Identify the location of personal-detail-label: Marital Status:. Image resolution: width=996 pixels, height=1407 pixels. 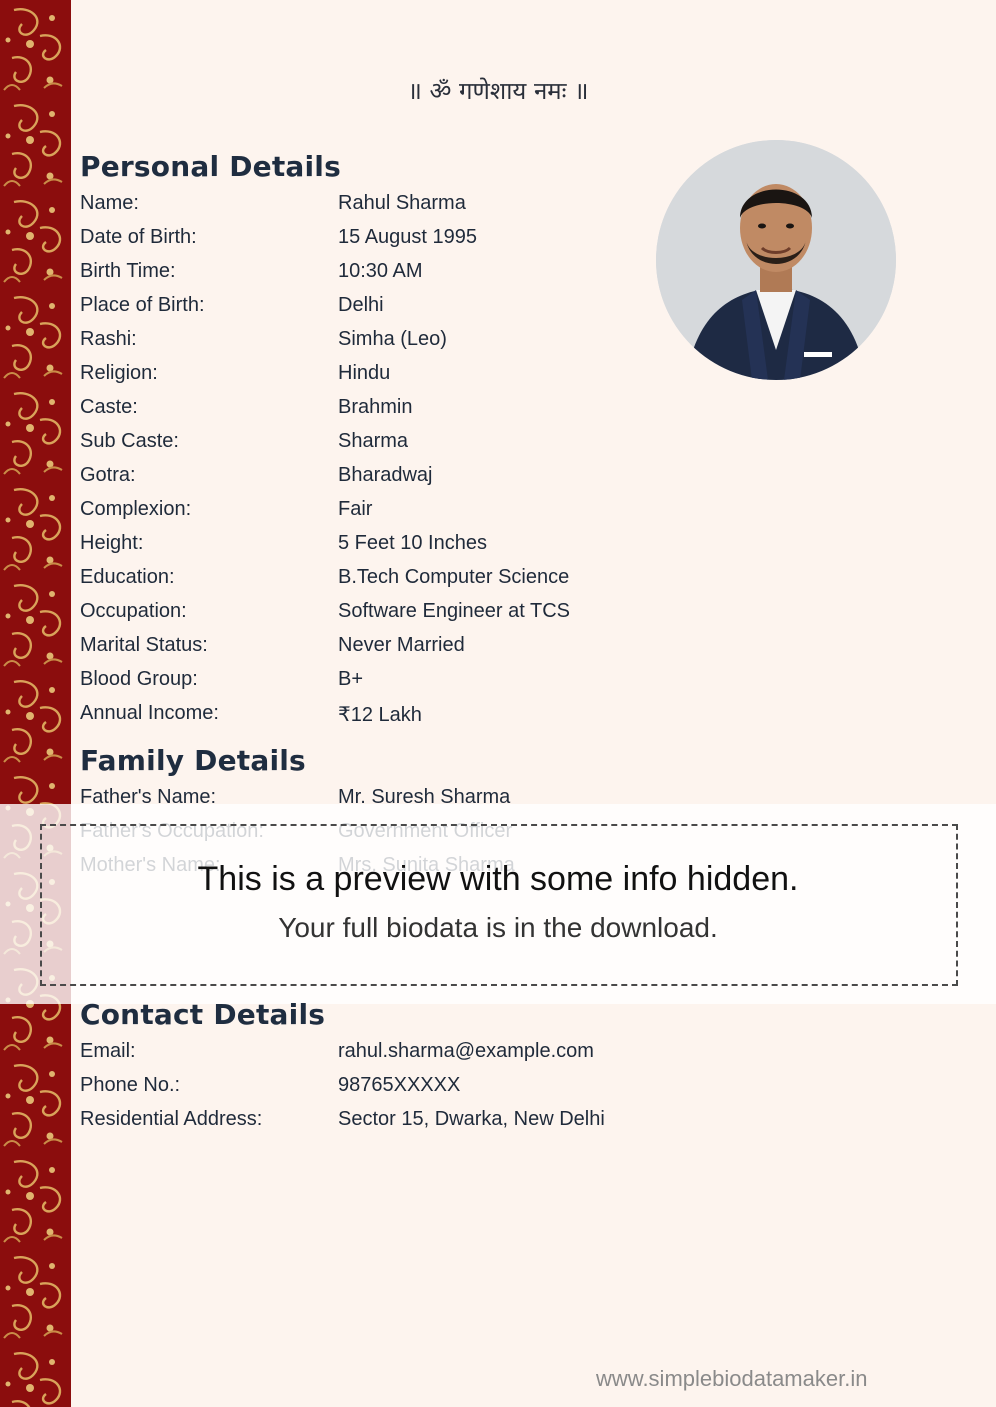
(144, 645).